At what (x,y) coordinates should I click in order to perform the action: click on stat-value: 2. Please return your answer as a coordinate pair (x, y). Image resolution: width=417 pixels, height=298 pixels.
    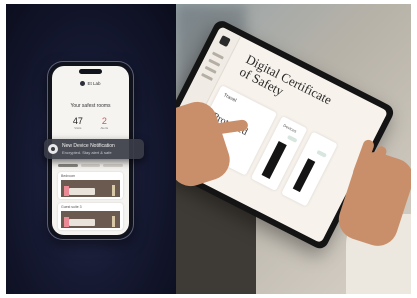
    Looking at the image, I should click on (104, 121).